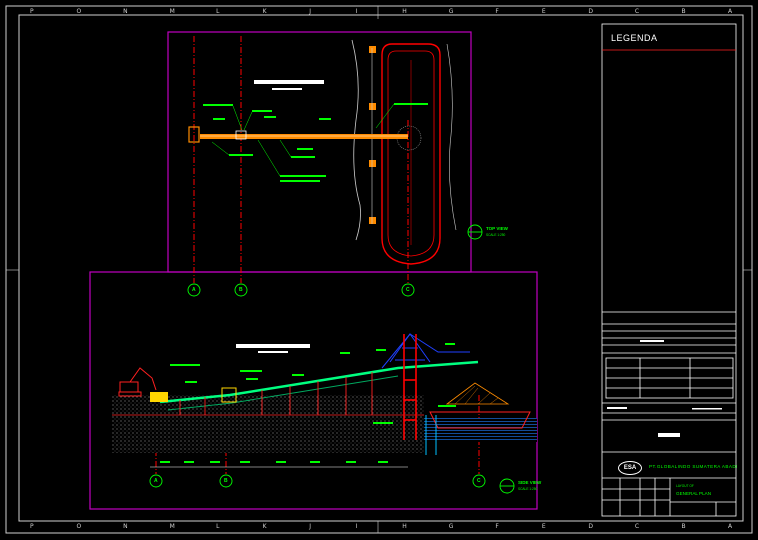 The height and width of the screenshot is (540, 758). Describe the element at coordinates (194, 290) in the screenshot. I see `axis-label-a-top: A` at that location.